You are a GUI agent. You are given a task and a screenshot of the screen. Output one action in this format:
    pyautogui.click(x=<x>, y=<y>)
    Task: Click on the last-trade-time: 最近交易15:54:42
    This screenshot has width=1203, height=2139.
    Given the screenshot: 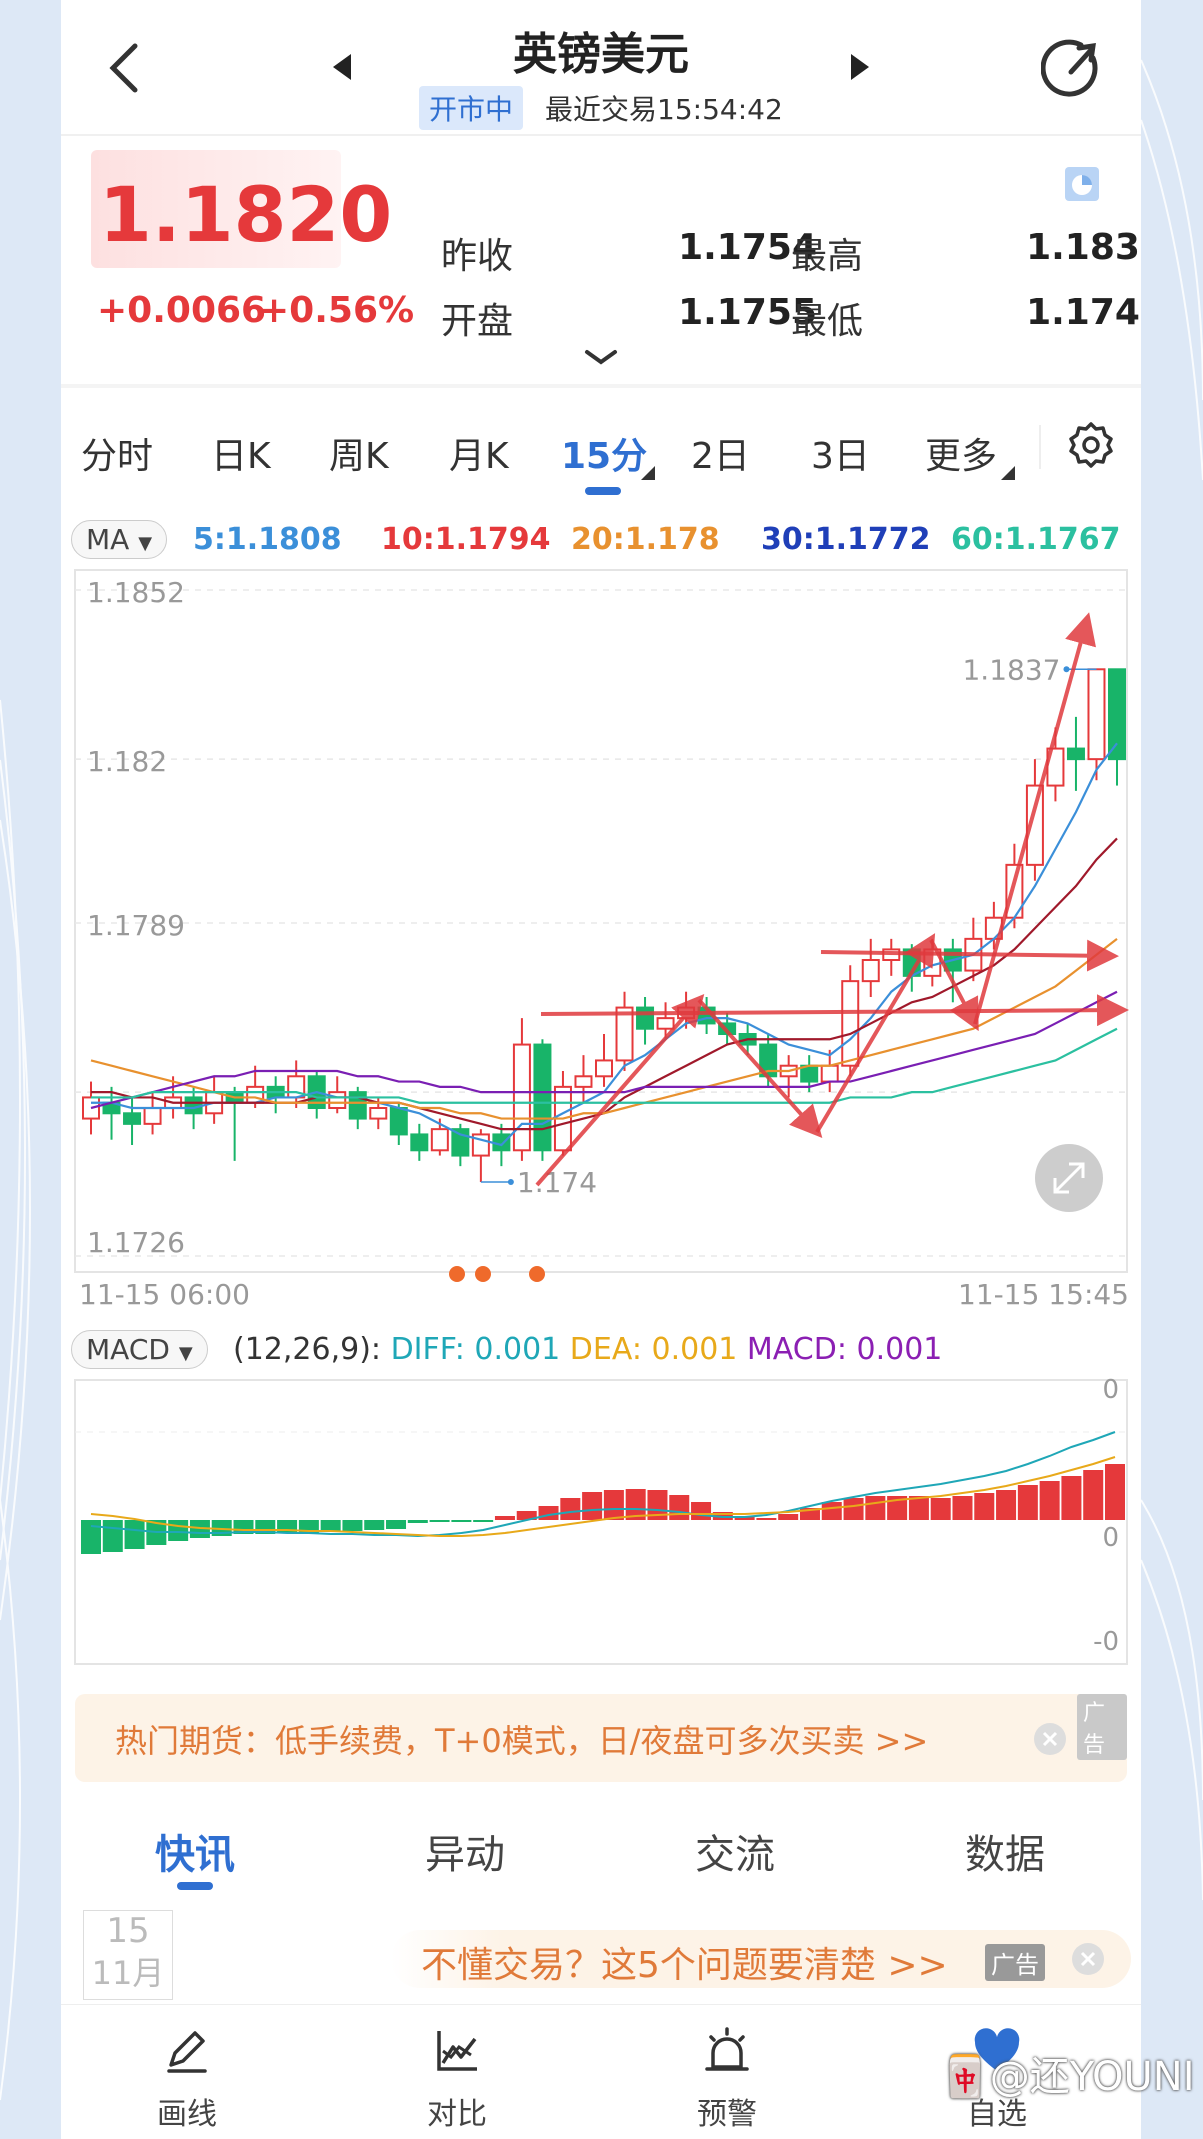 What is the action you would take?
    pyautogui.click(x=664, y=109)
    